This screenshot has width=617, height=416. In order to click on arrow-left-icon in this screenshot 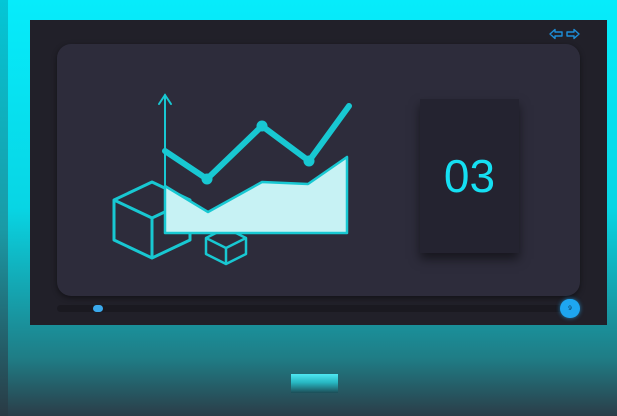, I will do `click(556, 34)`.